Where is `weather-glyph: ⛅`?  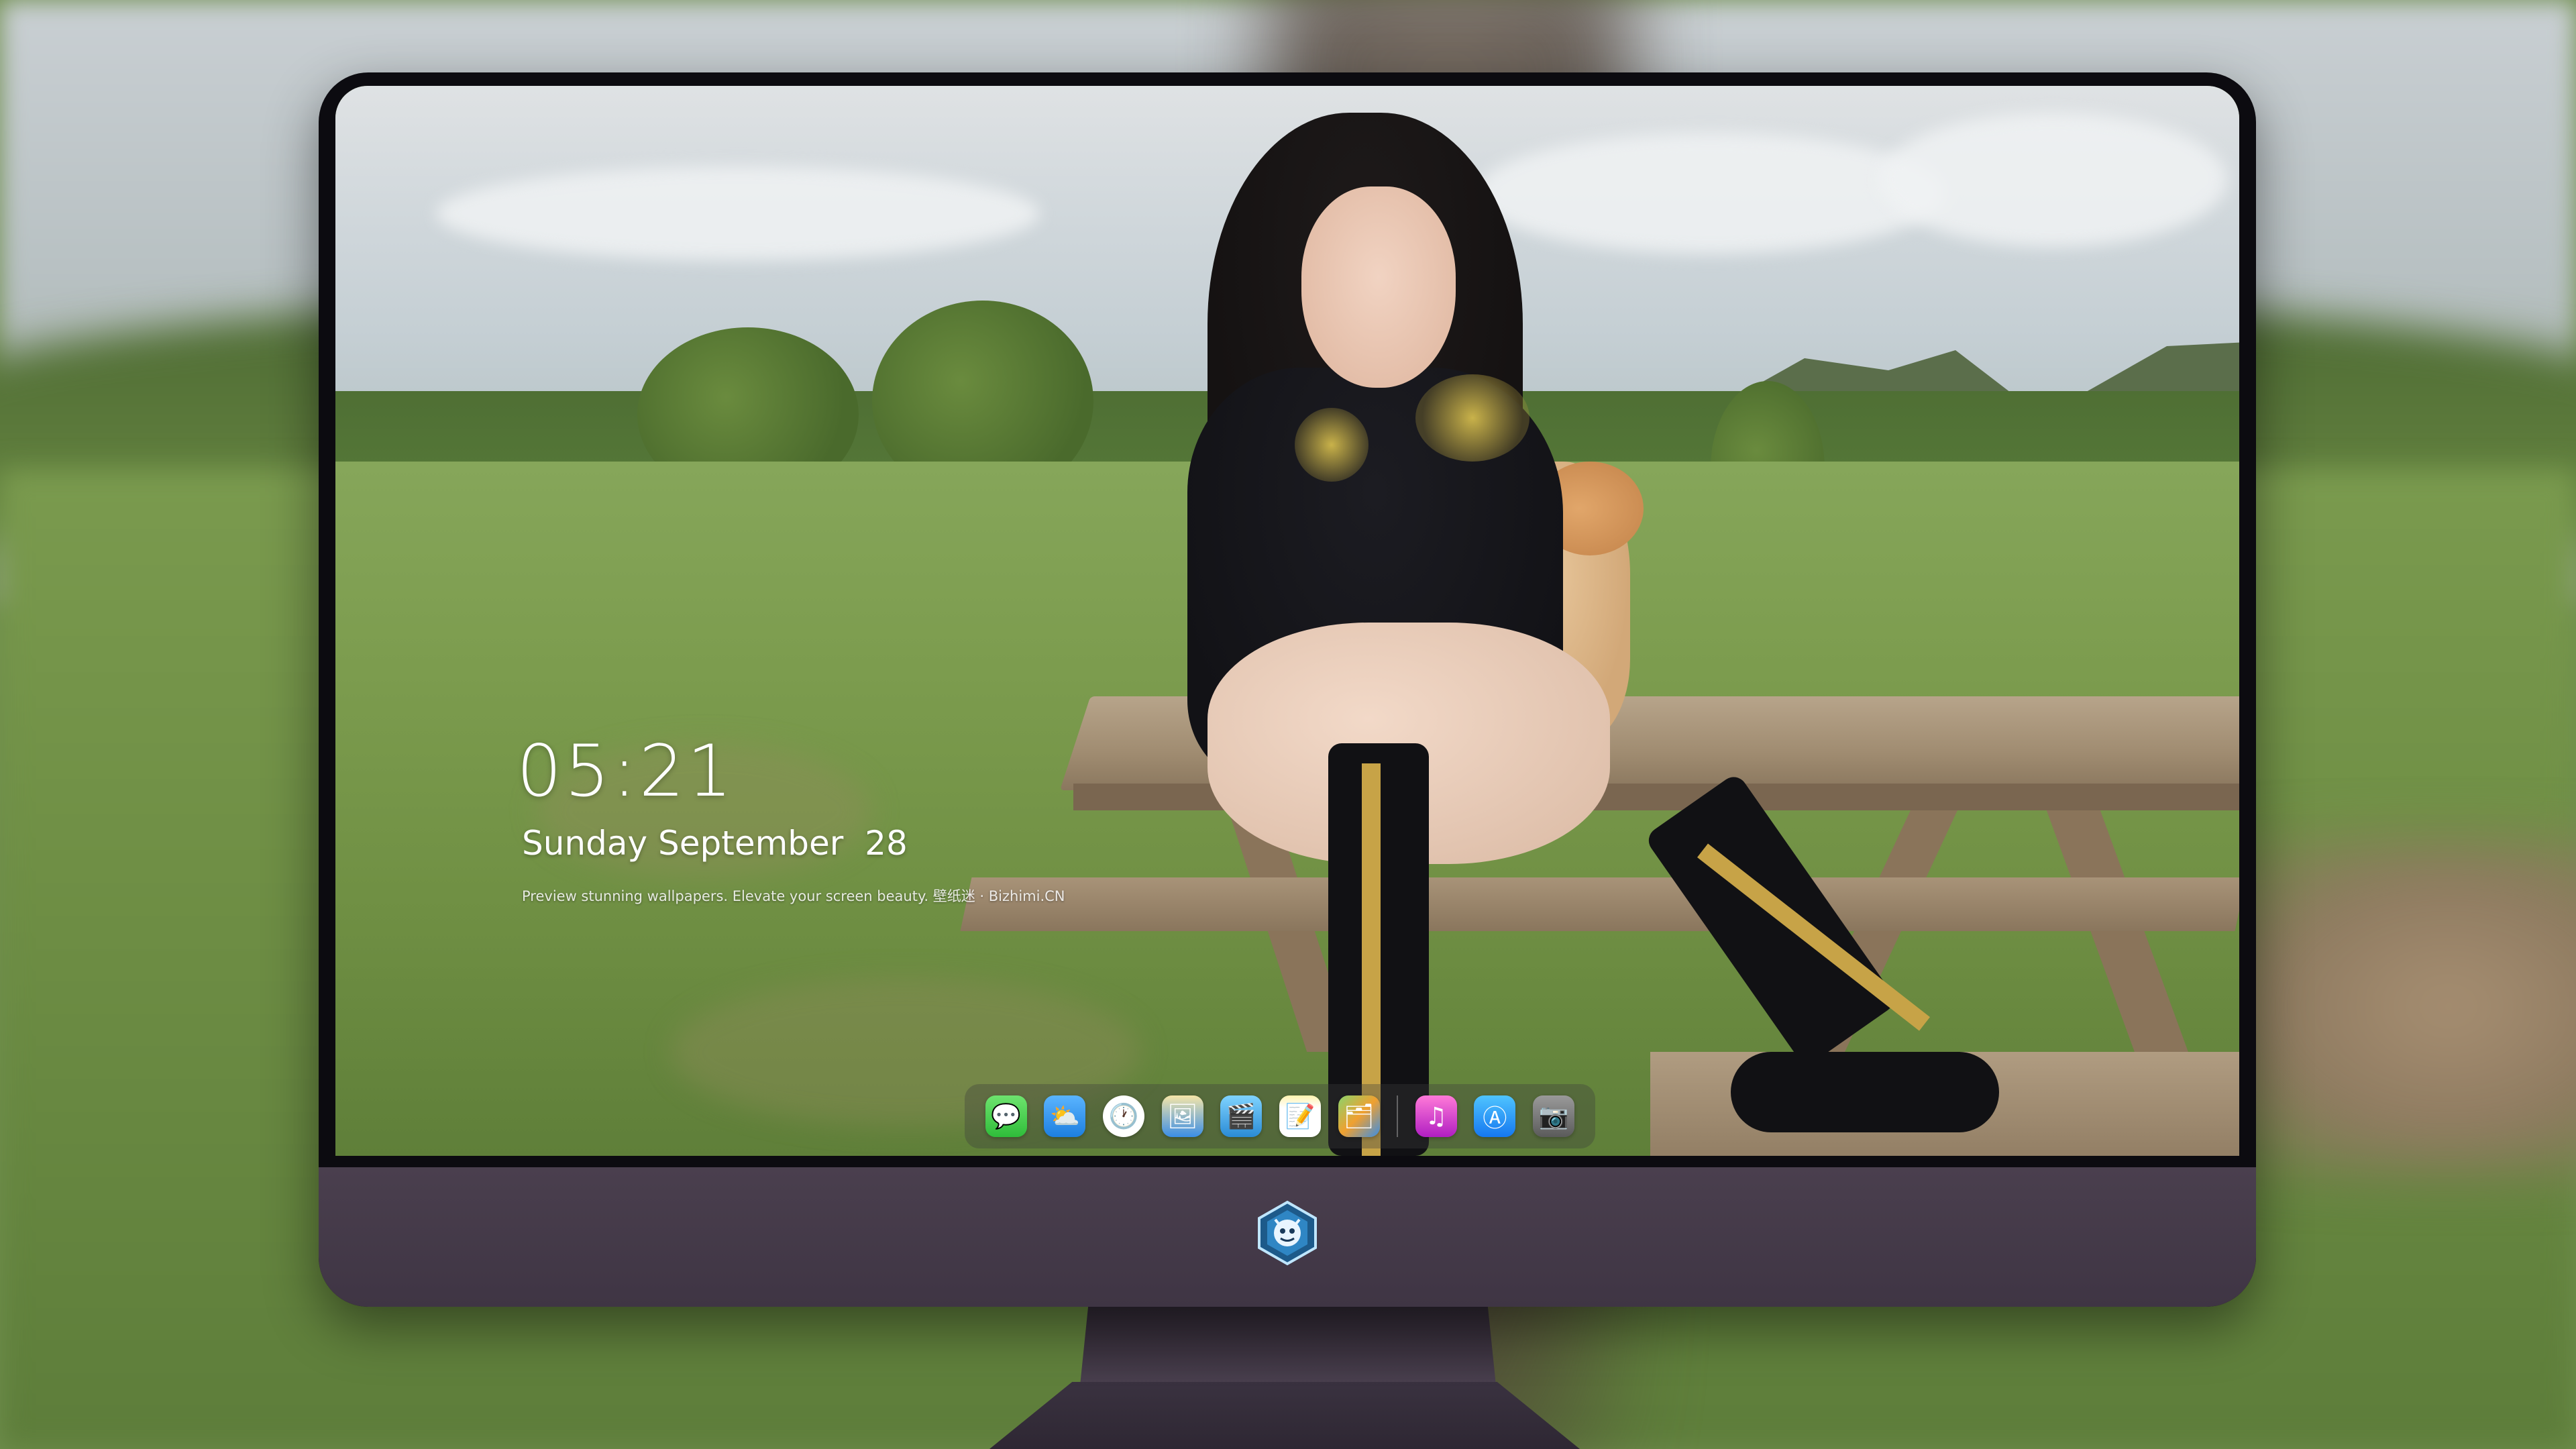 weather-glyph: ⛅ is located at coordinates (1065, 1116).